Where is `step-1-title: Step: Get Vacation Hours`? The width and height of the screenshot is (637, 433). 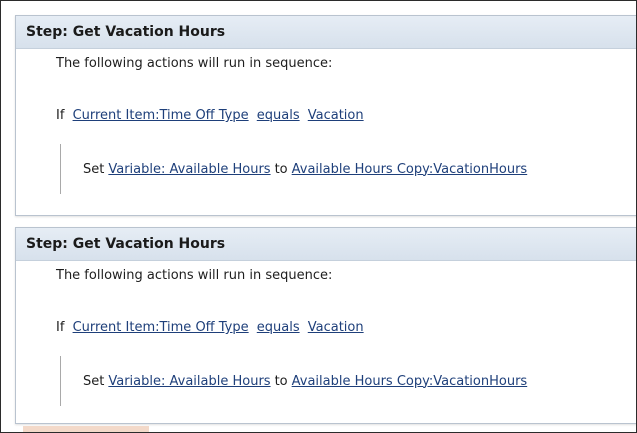
step-1-title: Step: Get Vacation Hours is located at coordinates (326, 32).